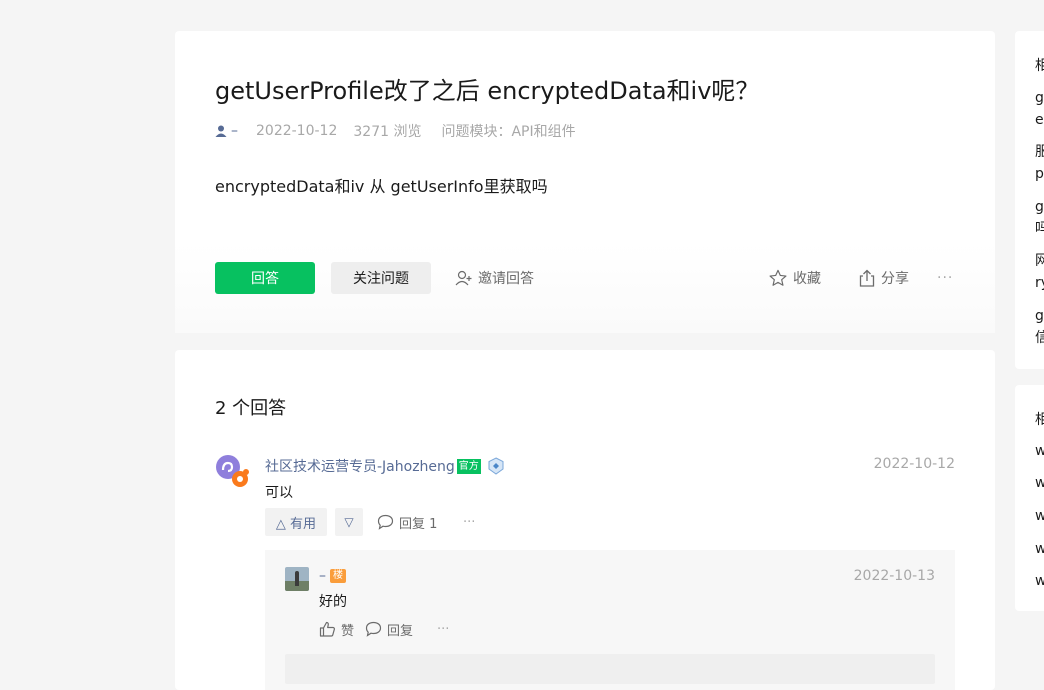 The height and width of the screenshot is (690, 1044). What do you see at coordinates (333, 602) in the screenshot?
I see `reply-text: 好的` at bounding box center [333, 602].